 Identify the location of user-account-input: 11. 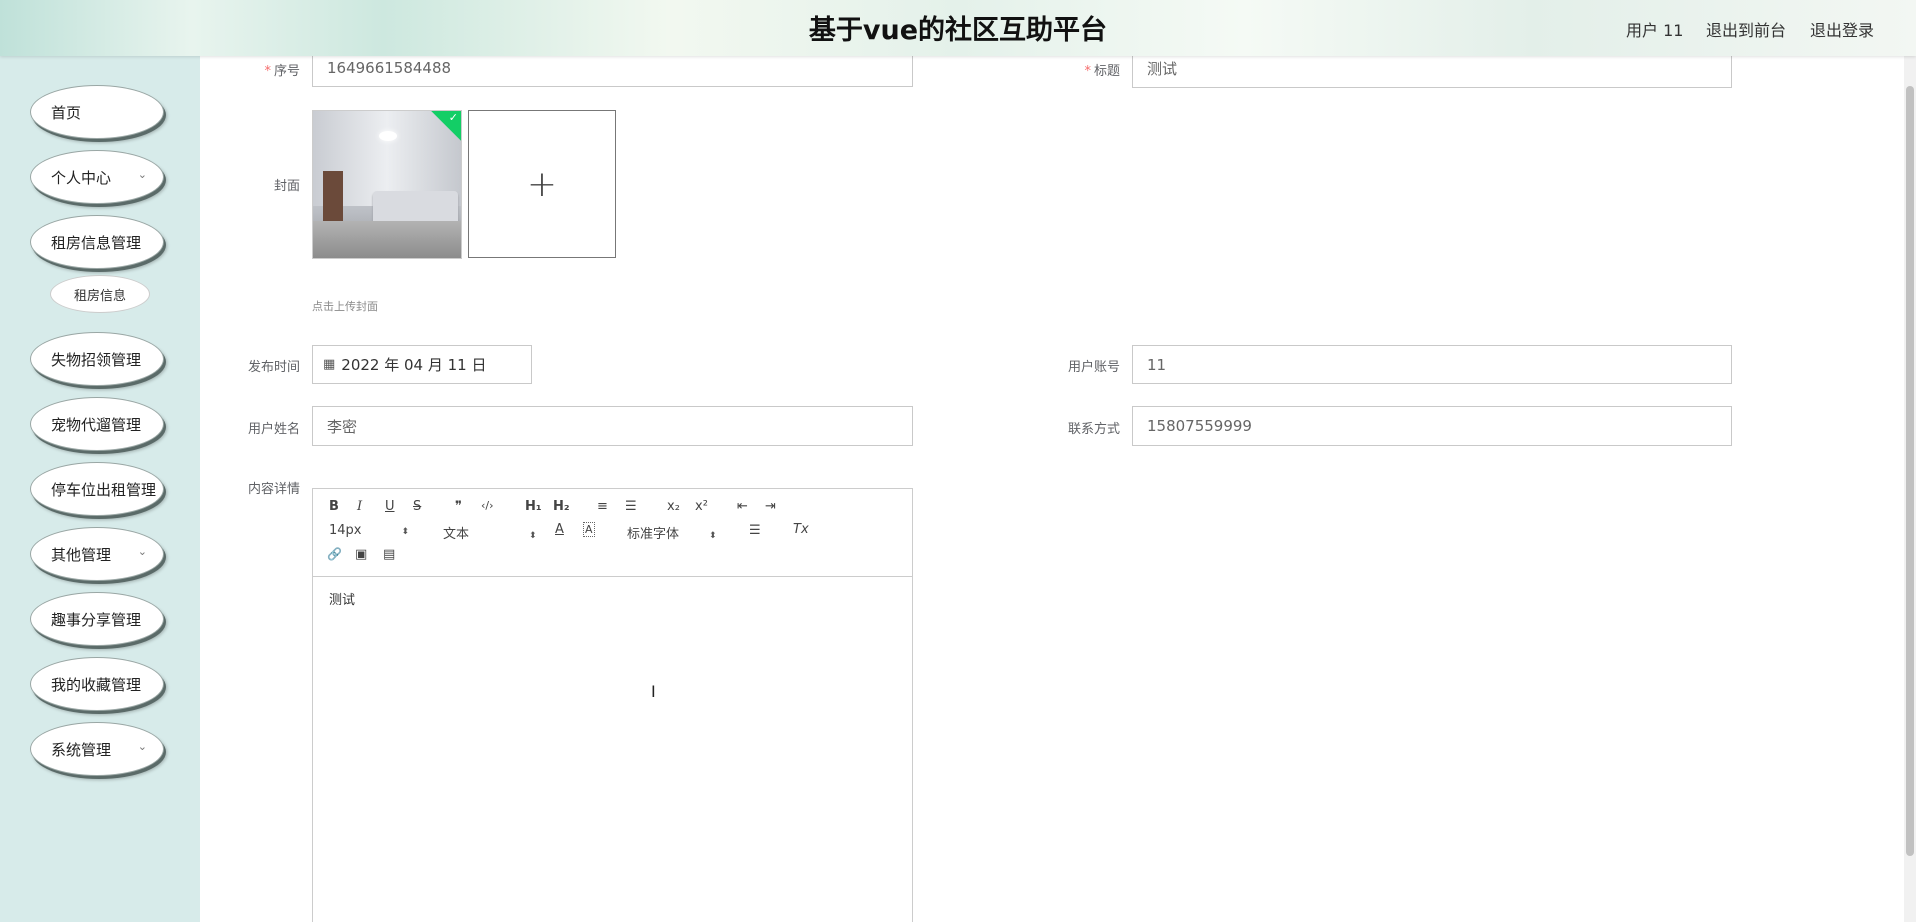
(1432, 364).